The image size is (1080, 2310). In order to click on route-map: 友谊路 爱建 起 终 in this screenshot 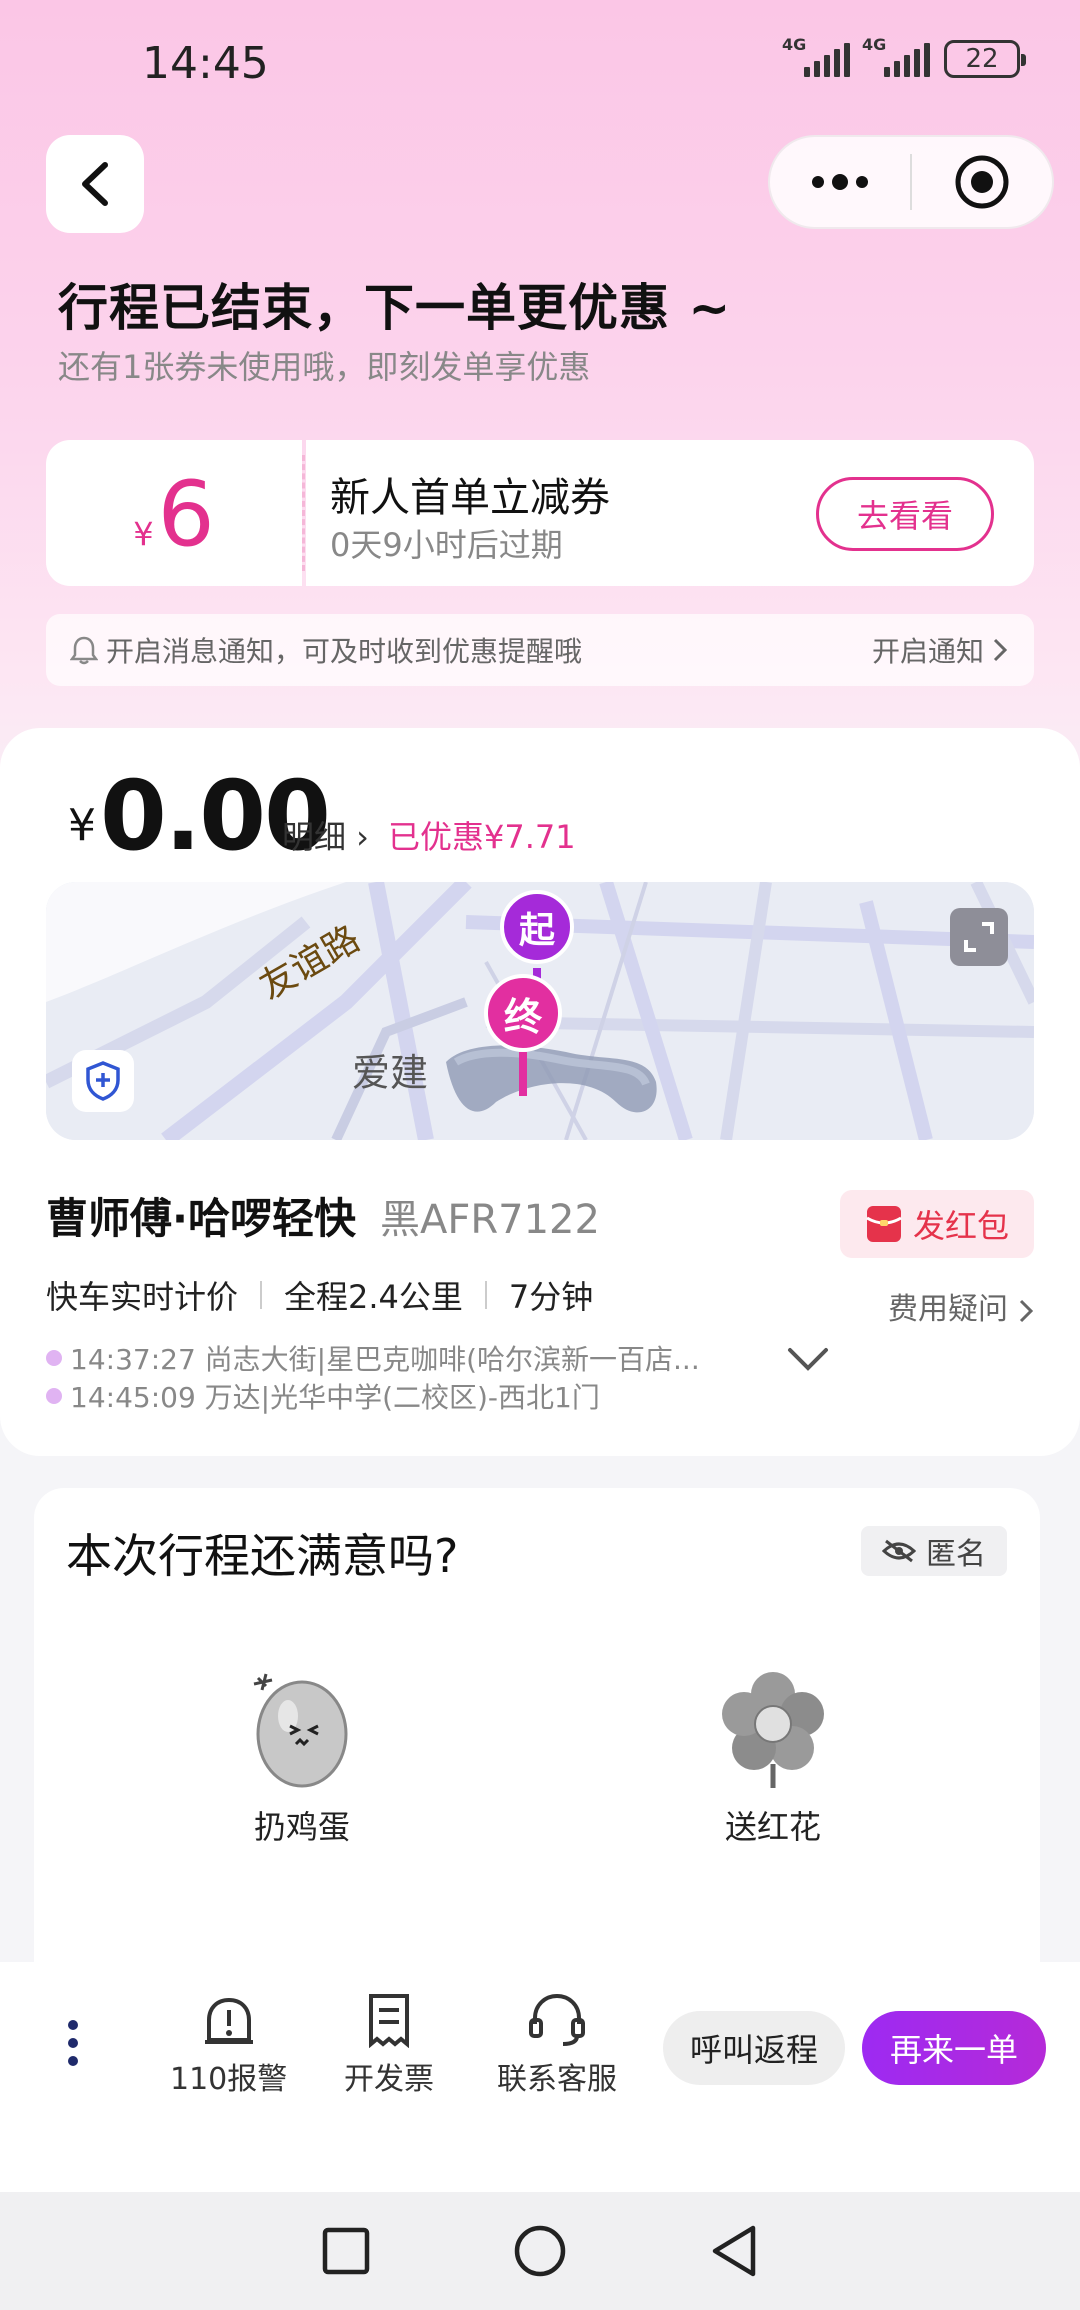, I will do `click(540, 1011)`.